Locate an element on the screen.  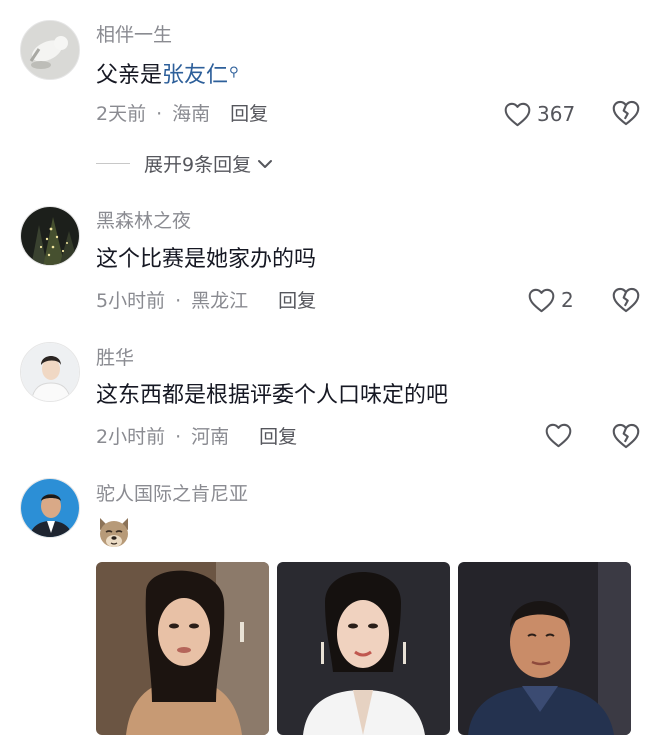
chevron-down-icon is located at coordinates (265, 163).